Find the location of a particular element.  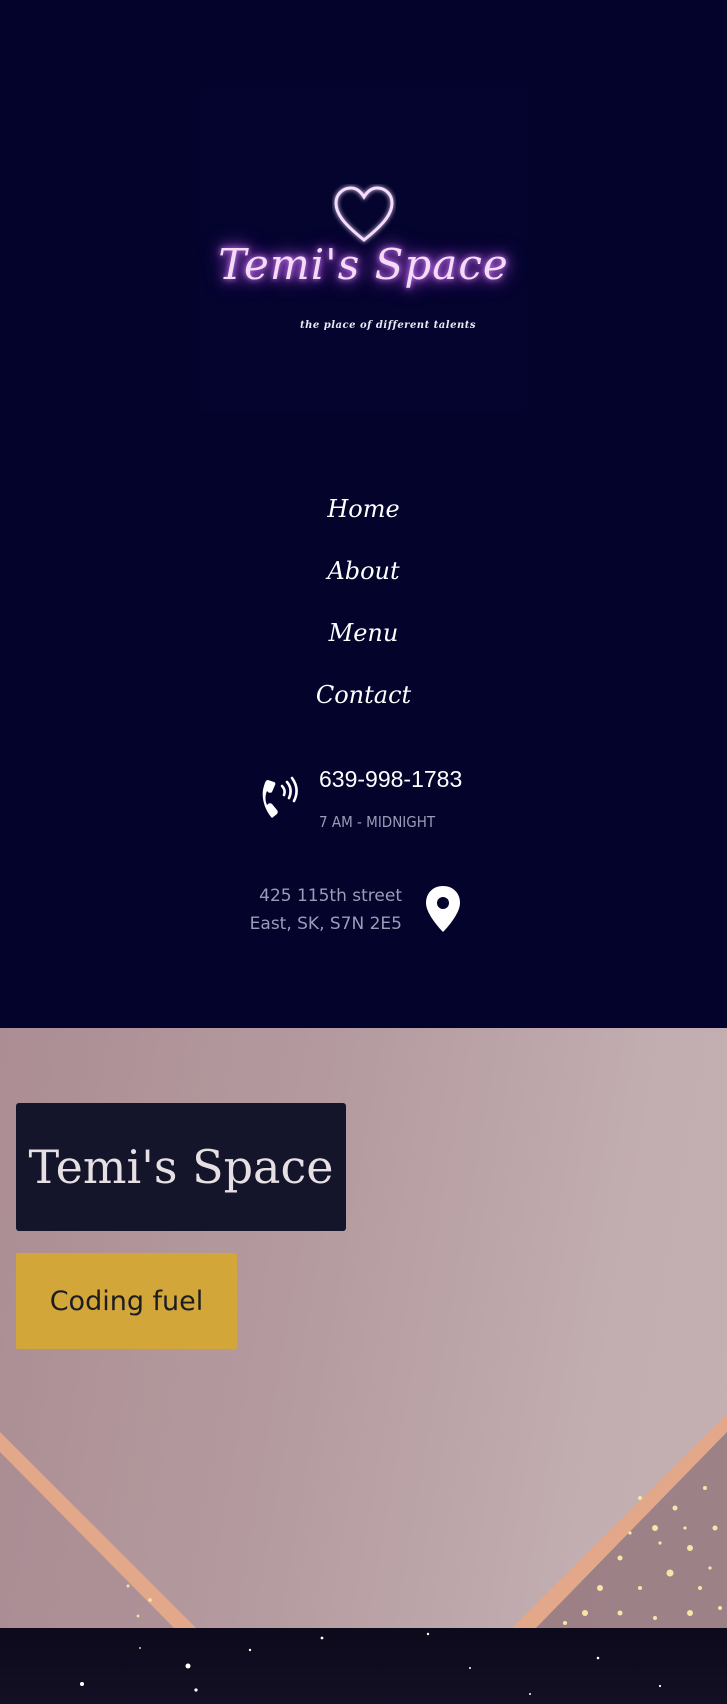

nav-item-contact: Contact is located at coordinates (363, 695).